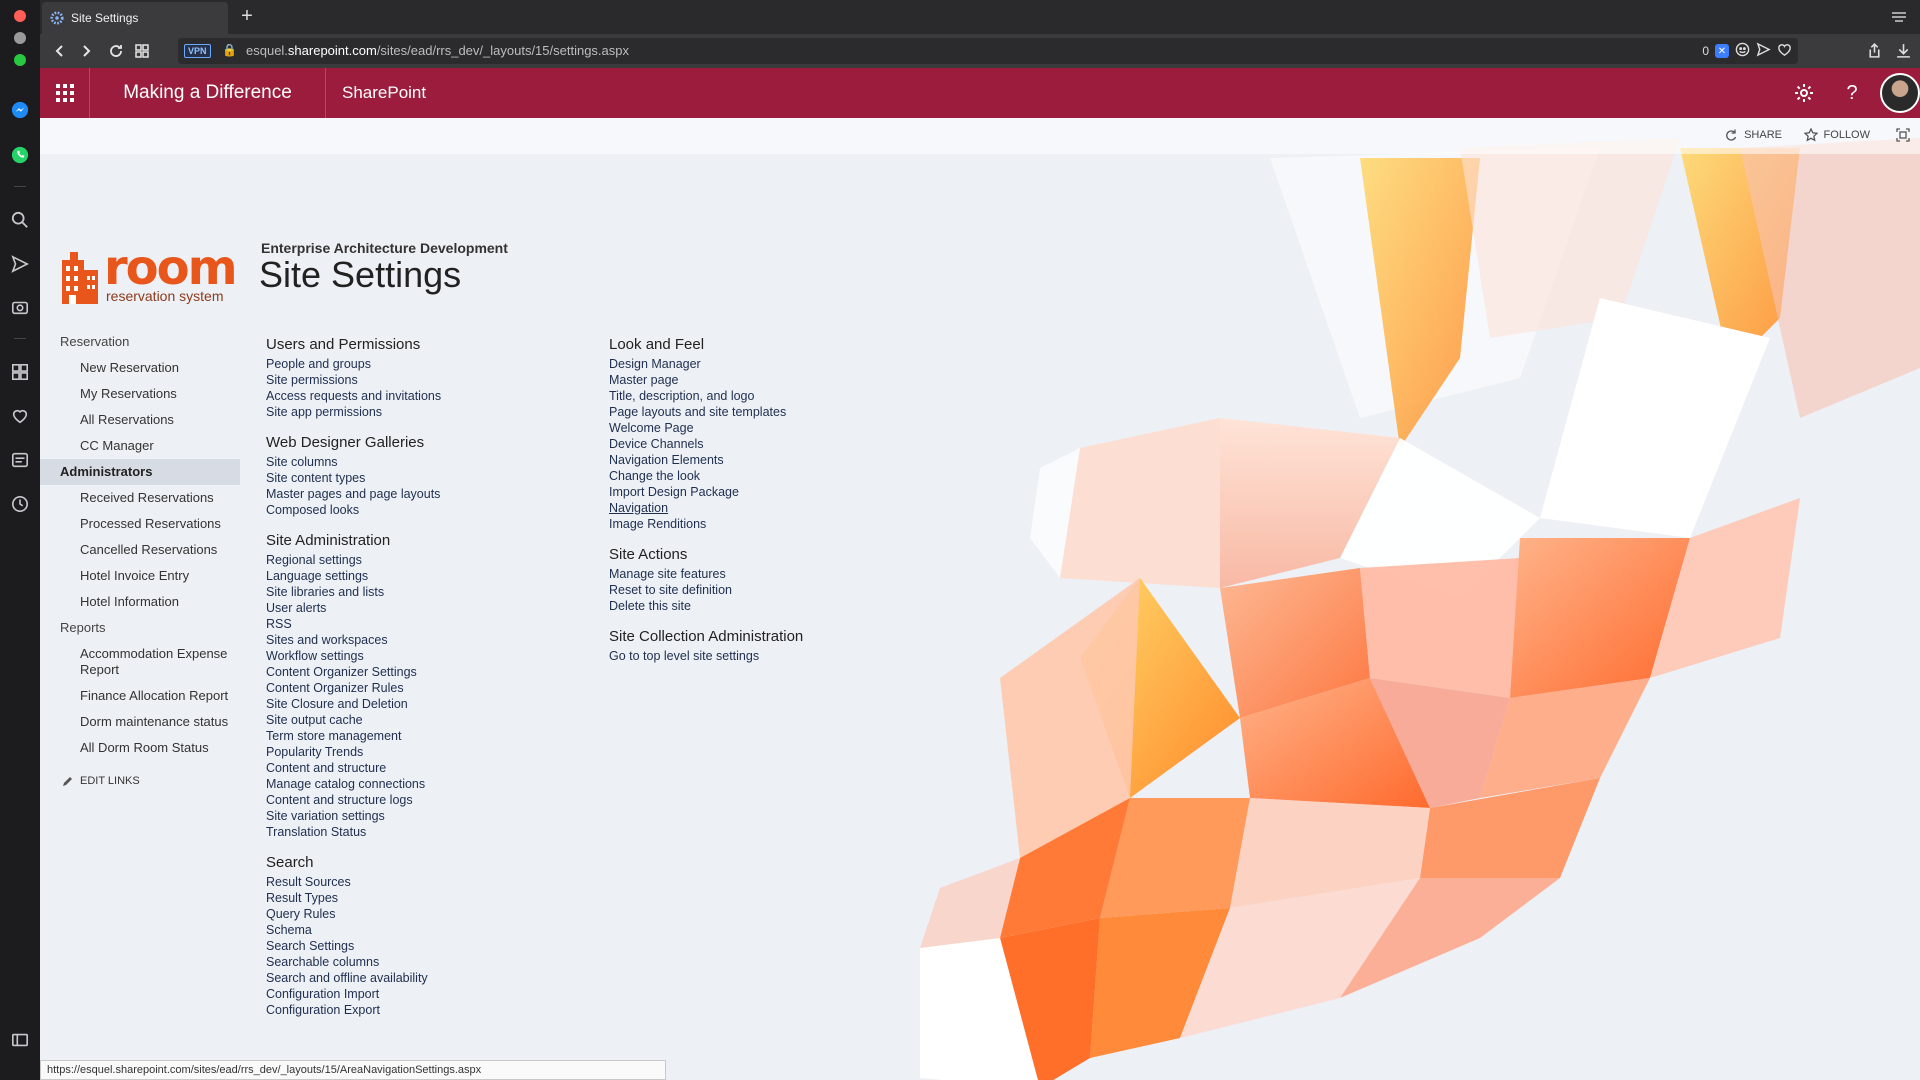 This screenshot has width=1920, height=1080. What do you see at coordinates (431, 656) in the screenshot?
I see `link-workflow-settings: Workflow settings` at bounding box center [431, 656].